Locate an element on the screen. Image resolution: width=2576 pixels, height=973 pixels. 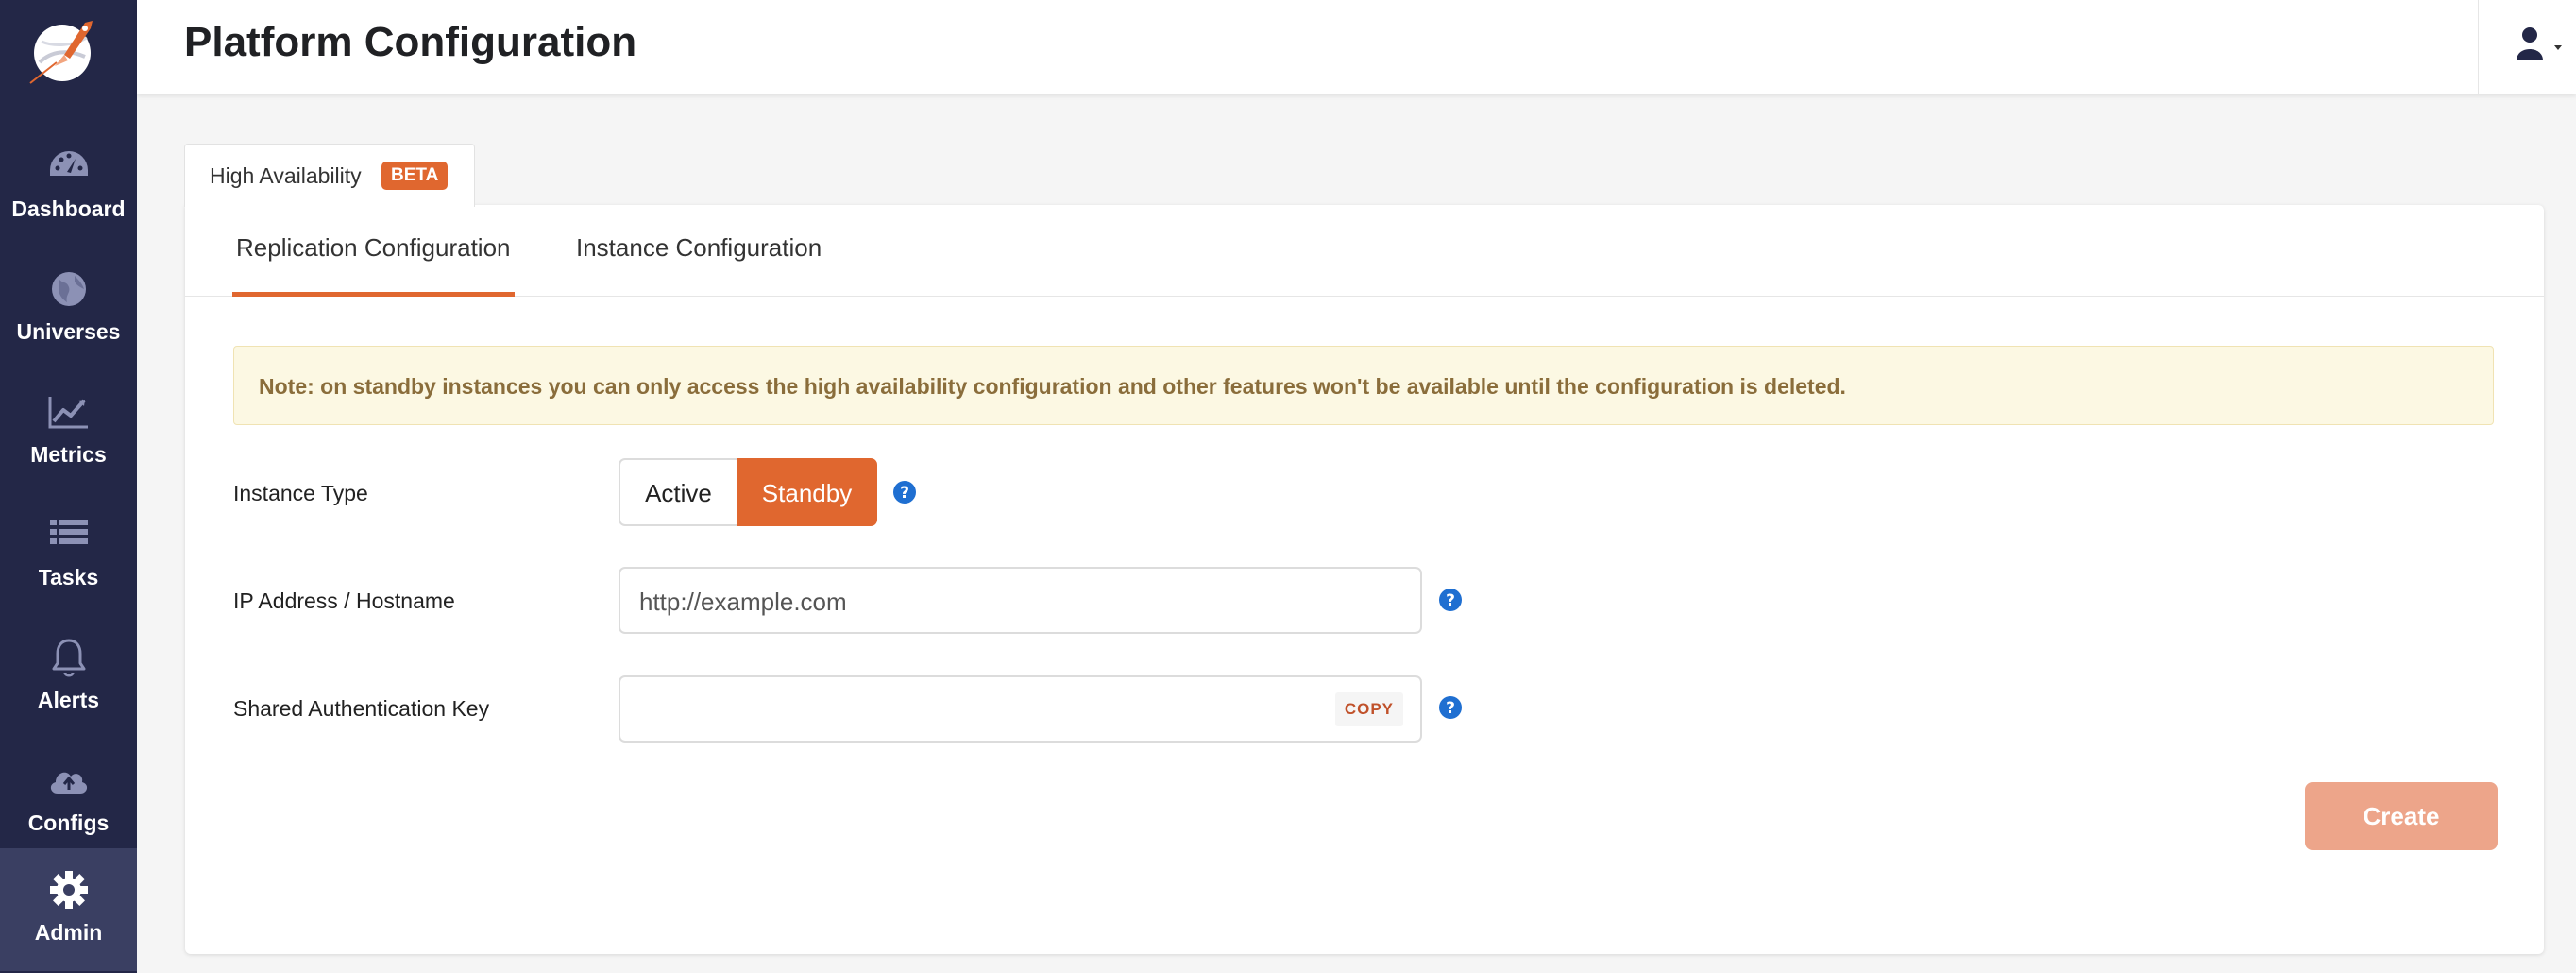
line-chart-icon is located at coordinates (68, 413).